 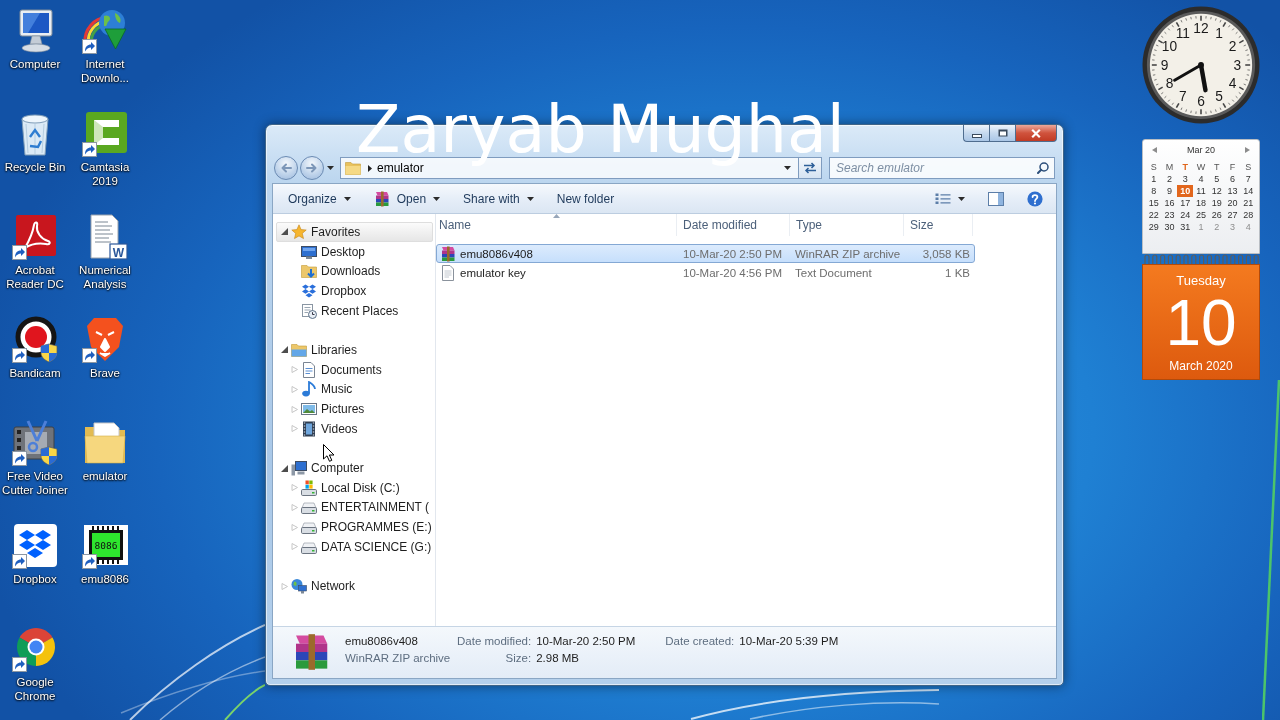 What do you see at coordinates (1036, 133) in the screenshot?
I see `close-button` at bounding box center [1036, 133].